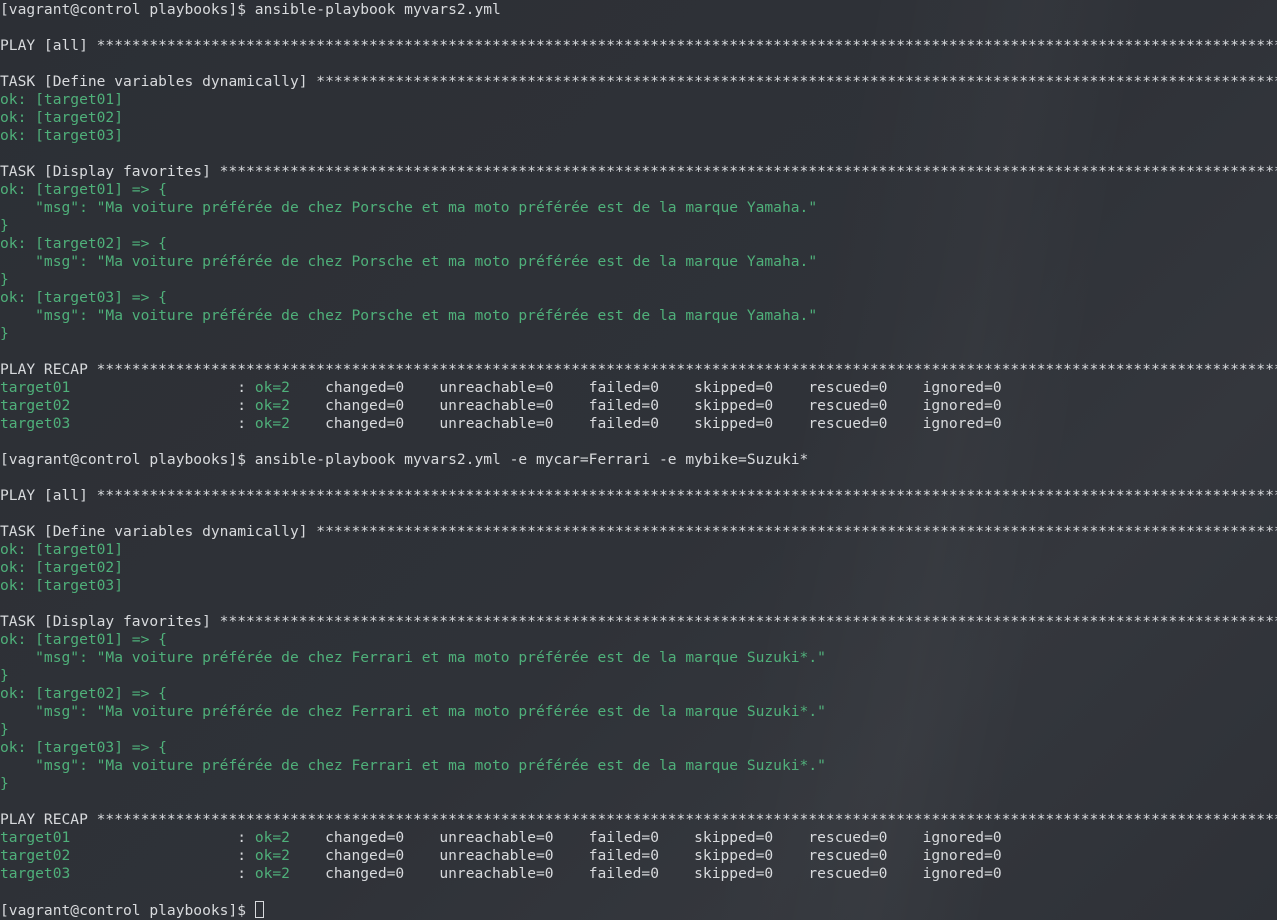 The image size is (1277, 920). Describe the element at coordinates (259, 909) in the screenshot. I see `text-cursor` at that location.